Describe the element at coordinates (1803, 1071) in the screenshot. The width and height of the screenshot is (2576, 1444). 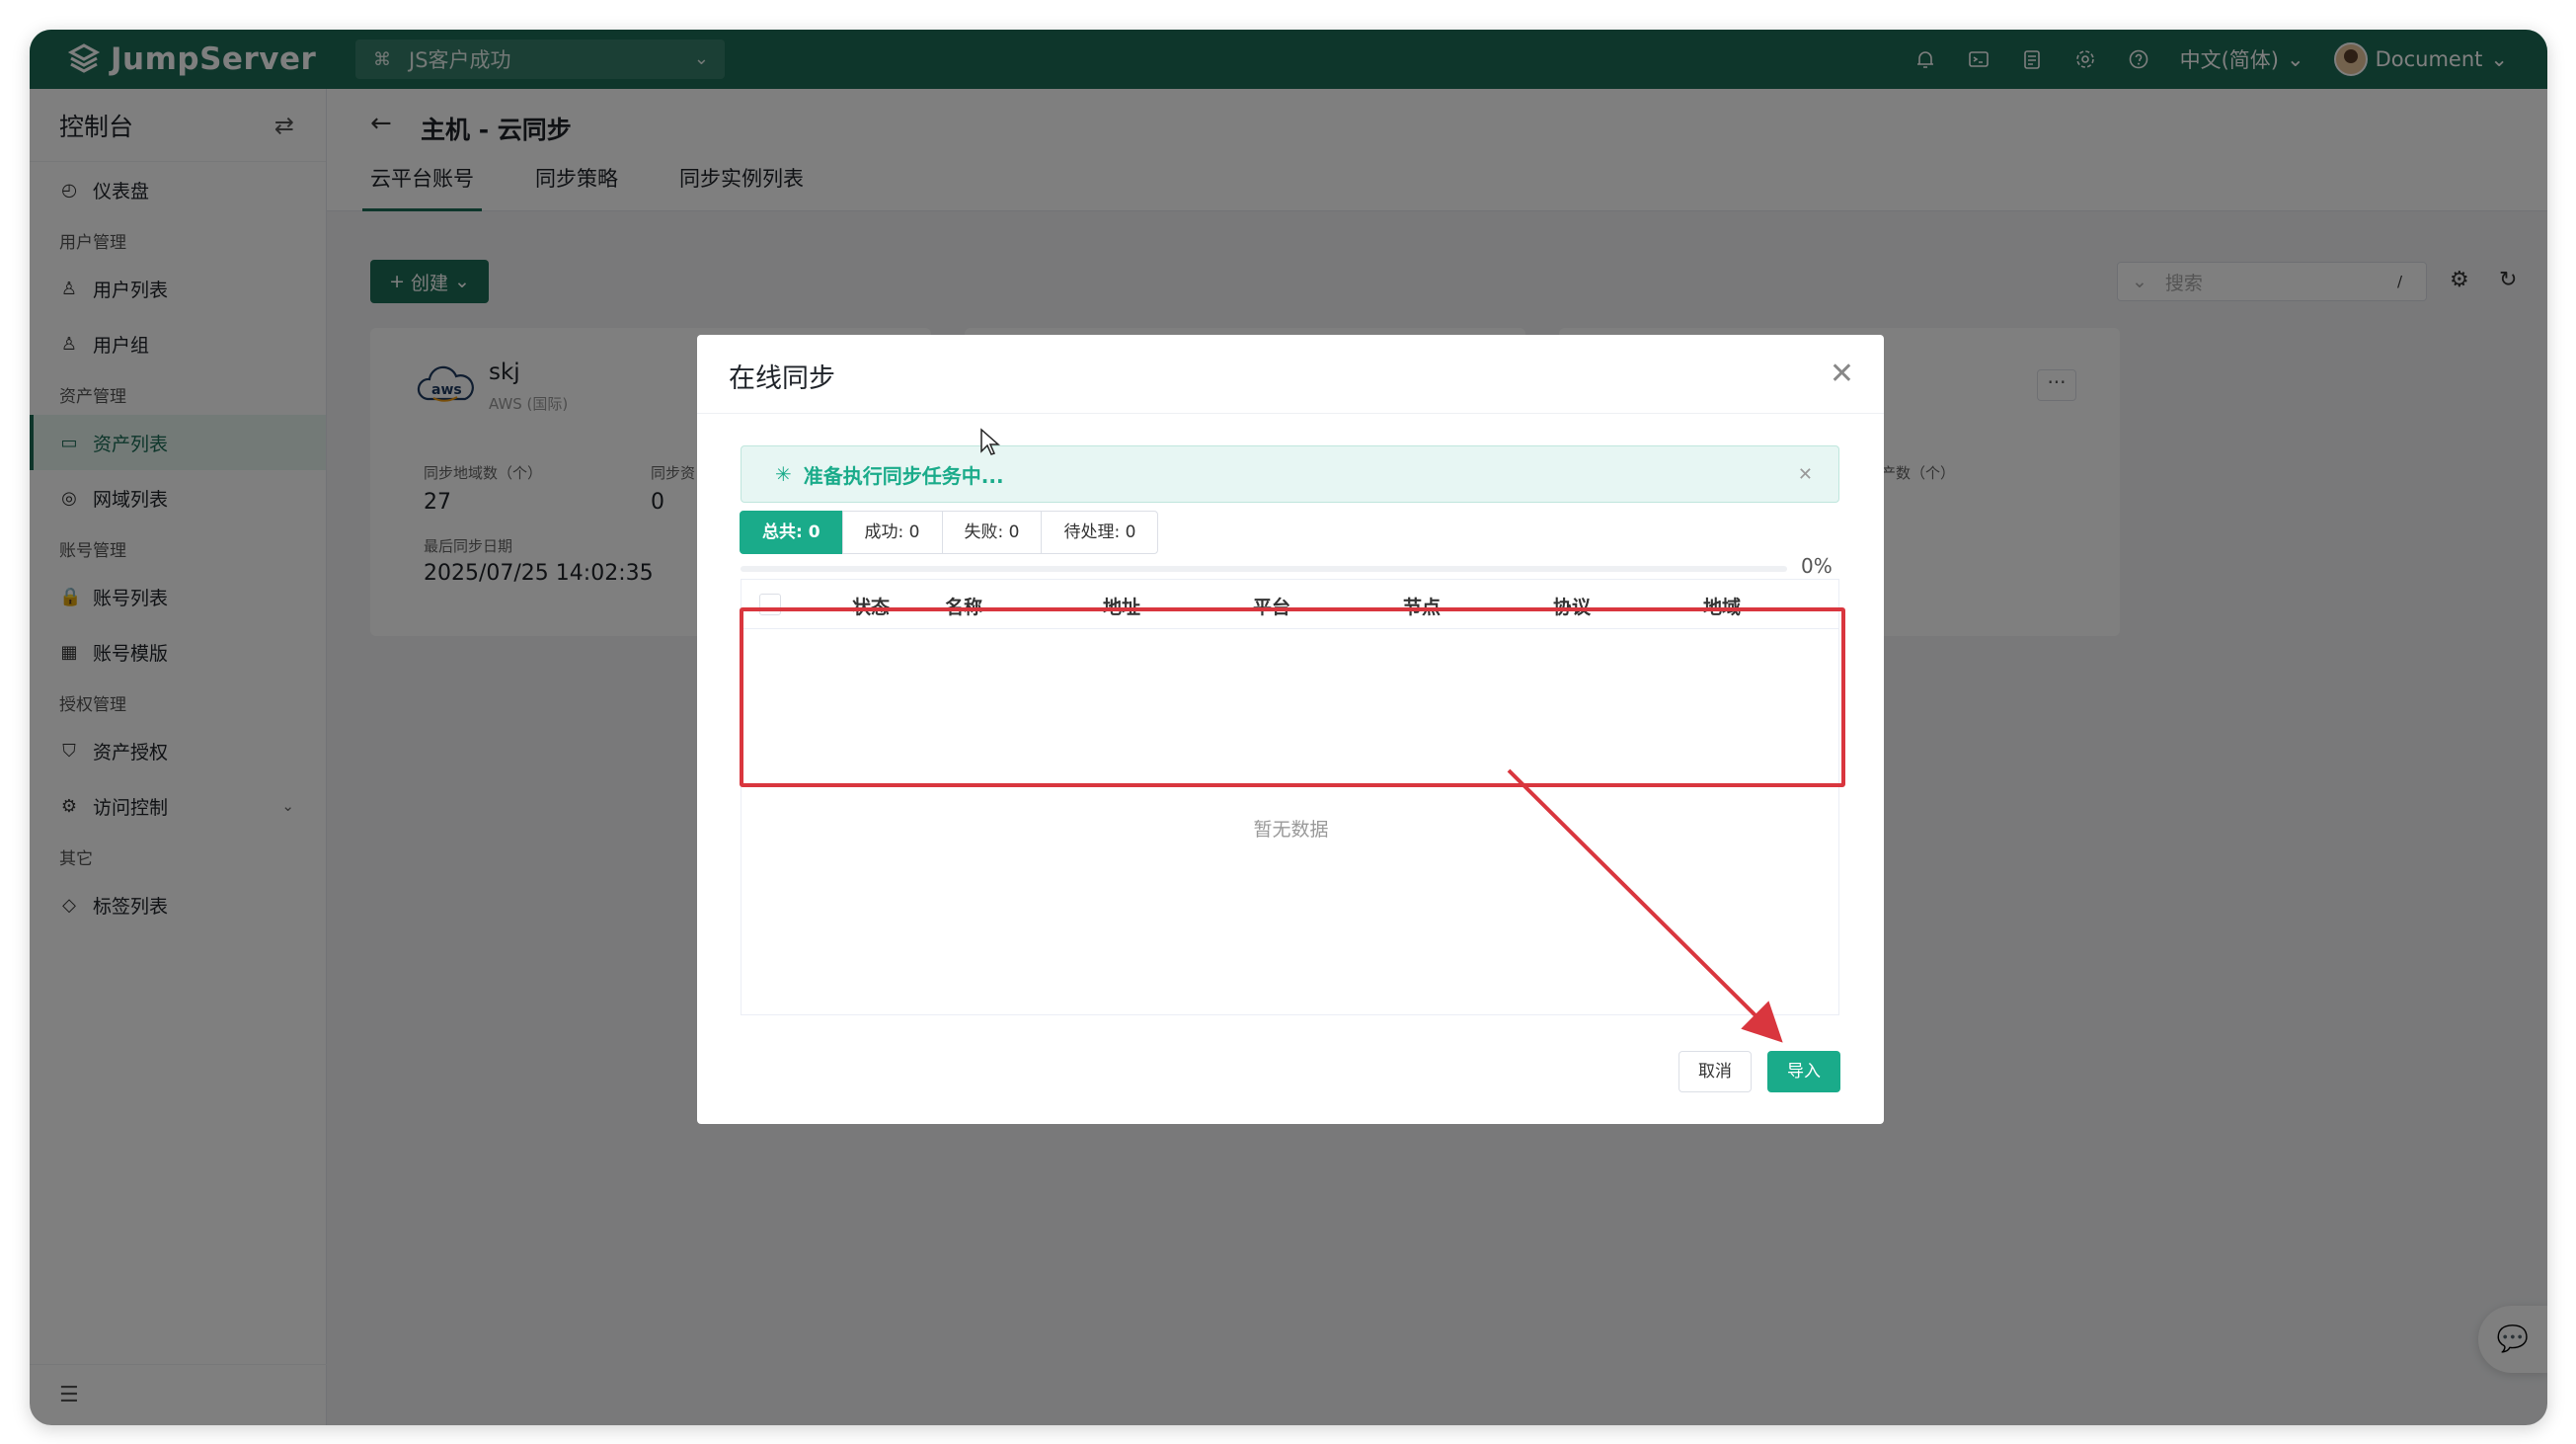
I see `import-button: 导入` at that location.